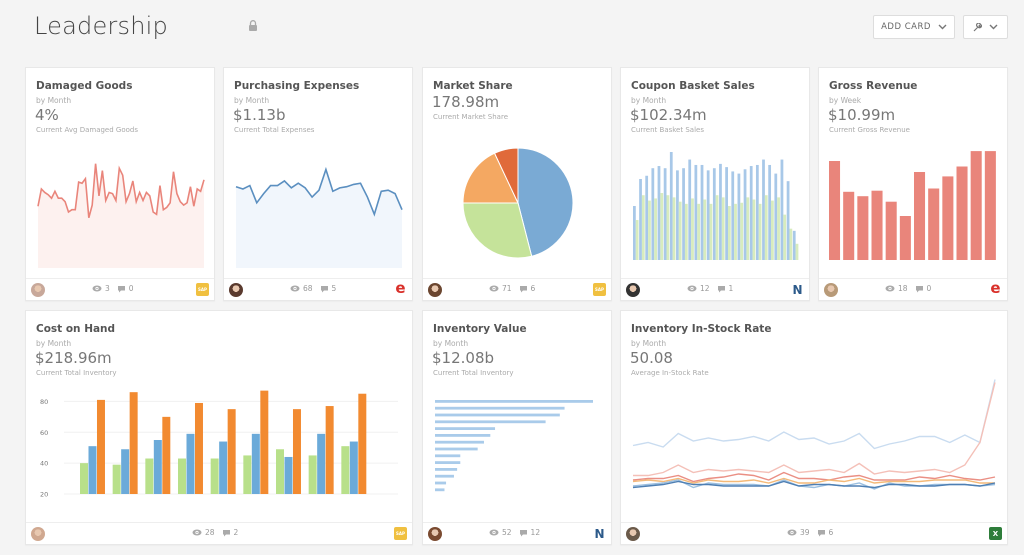 This screenshot has height=555, width=1024. I want to click on card-value: 4%, so click(47, 115).